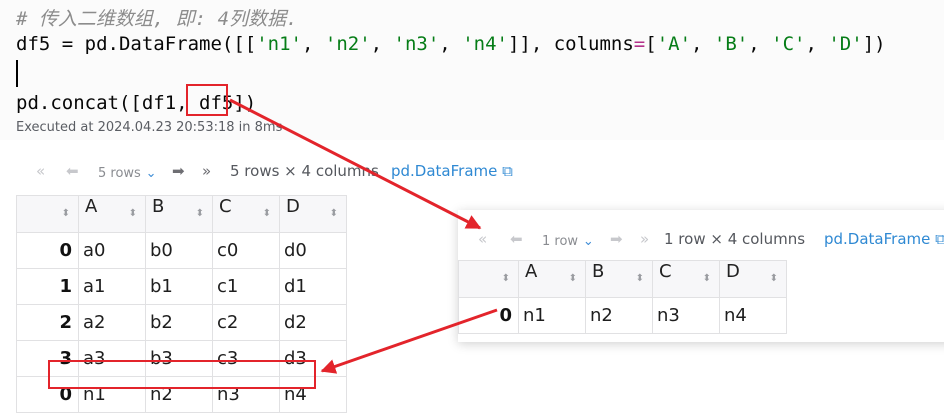 This screenshot has width=944, height=413. I want to click on arrow-to-concat-row, so click(409, 341).